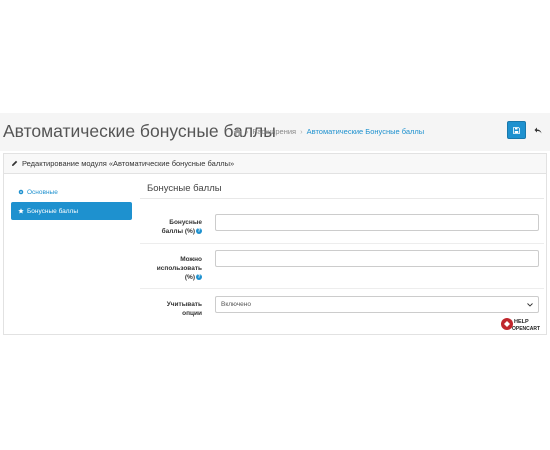  I want to click on label-line: Бонусные, so click(185, 222).